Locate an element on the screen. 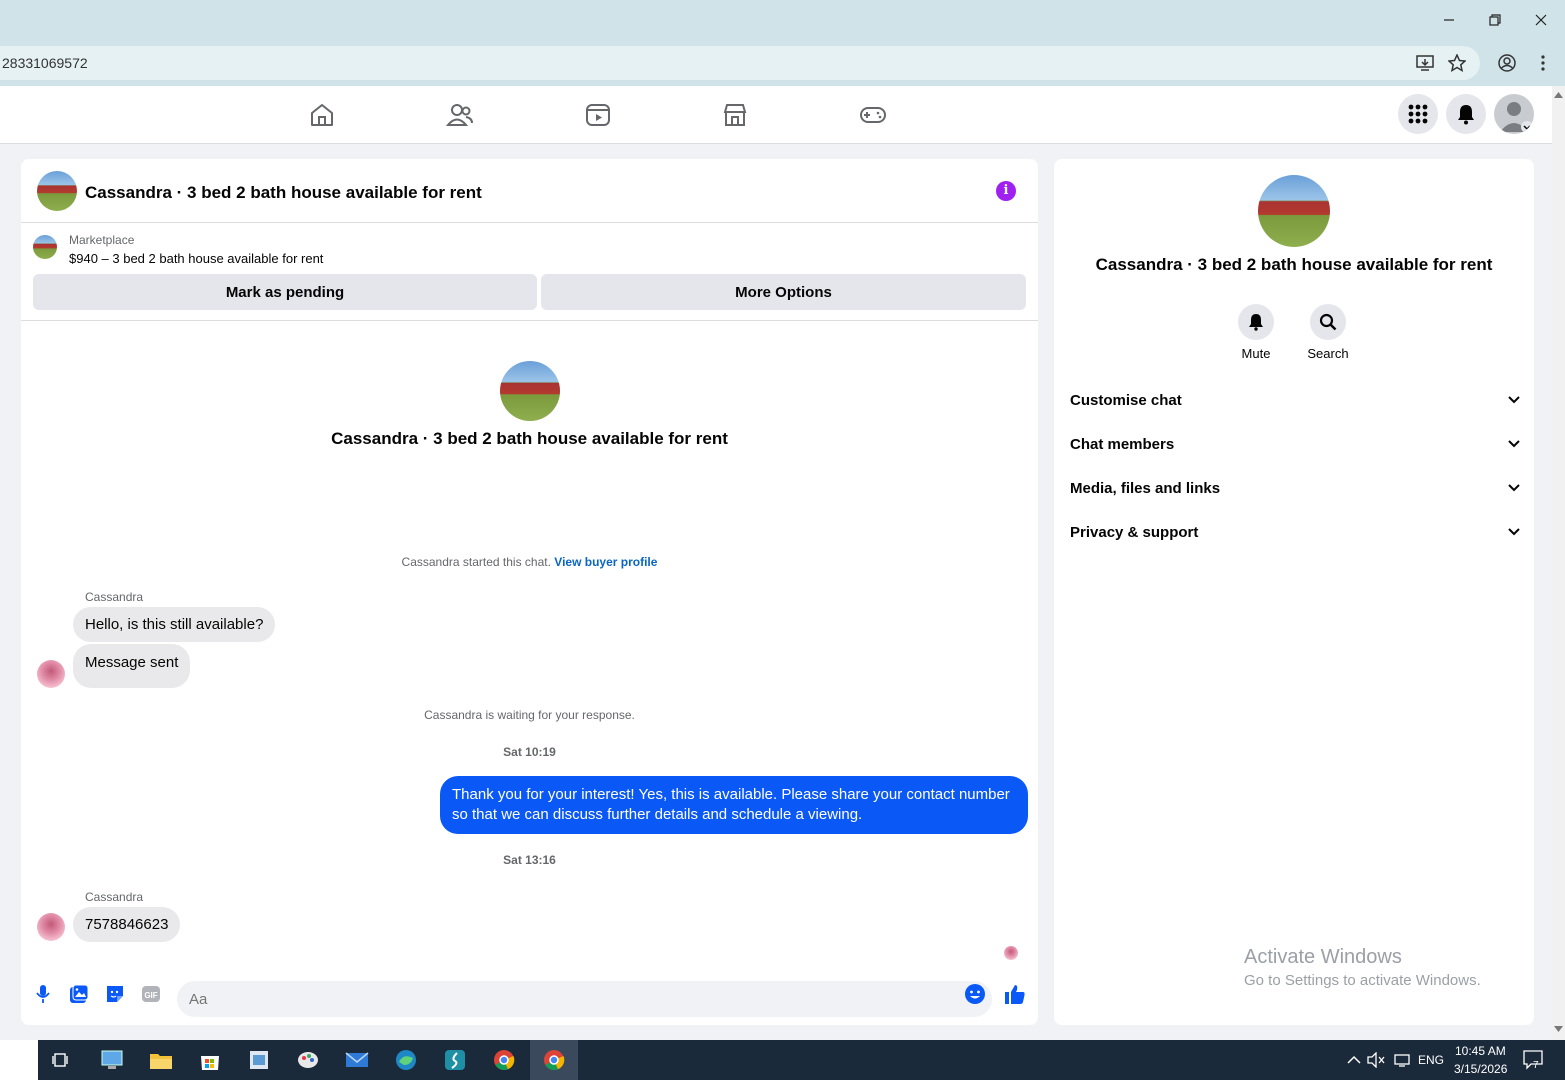 Image resolution: width=1565 pixels, height=1080 pixels. chat-started-text: Cassandra started this chat. is located at coordinates (476, 562).